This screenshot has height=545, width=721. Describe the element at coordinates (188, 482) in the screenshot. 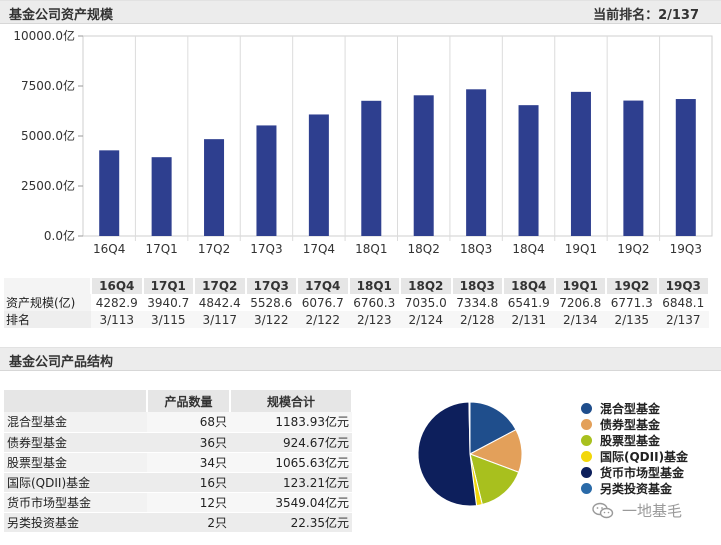

I see `product-count-cell: 16只` at that location.